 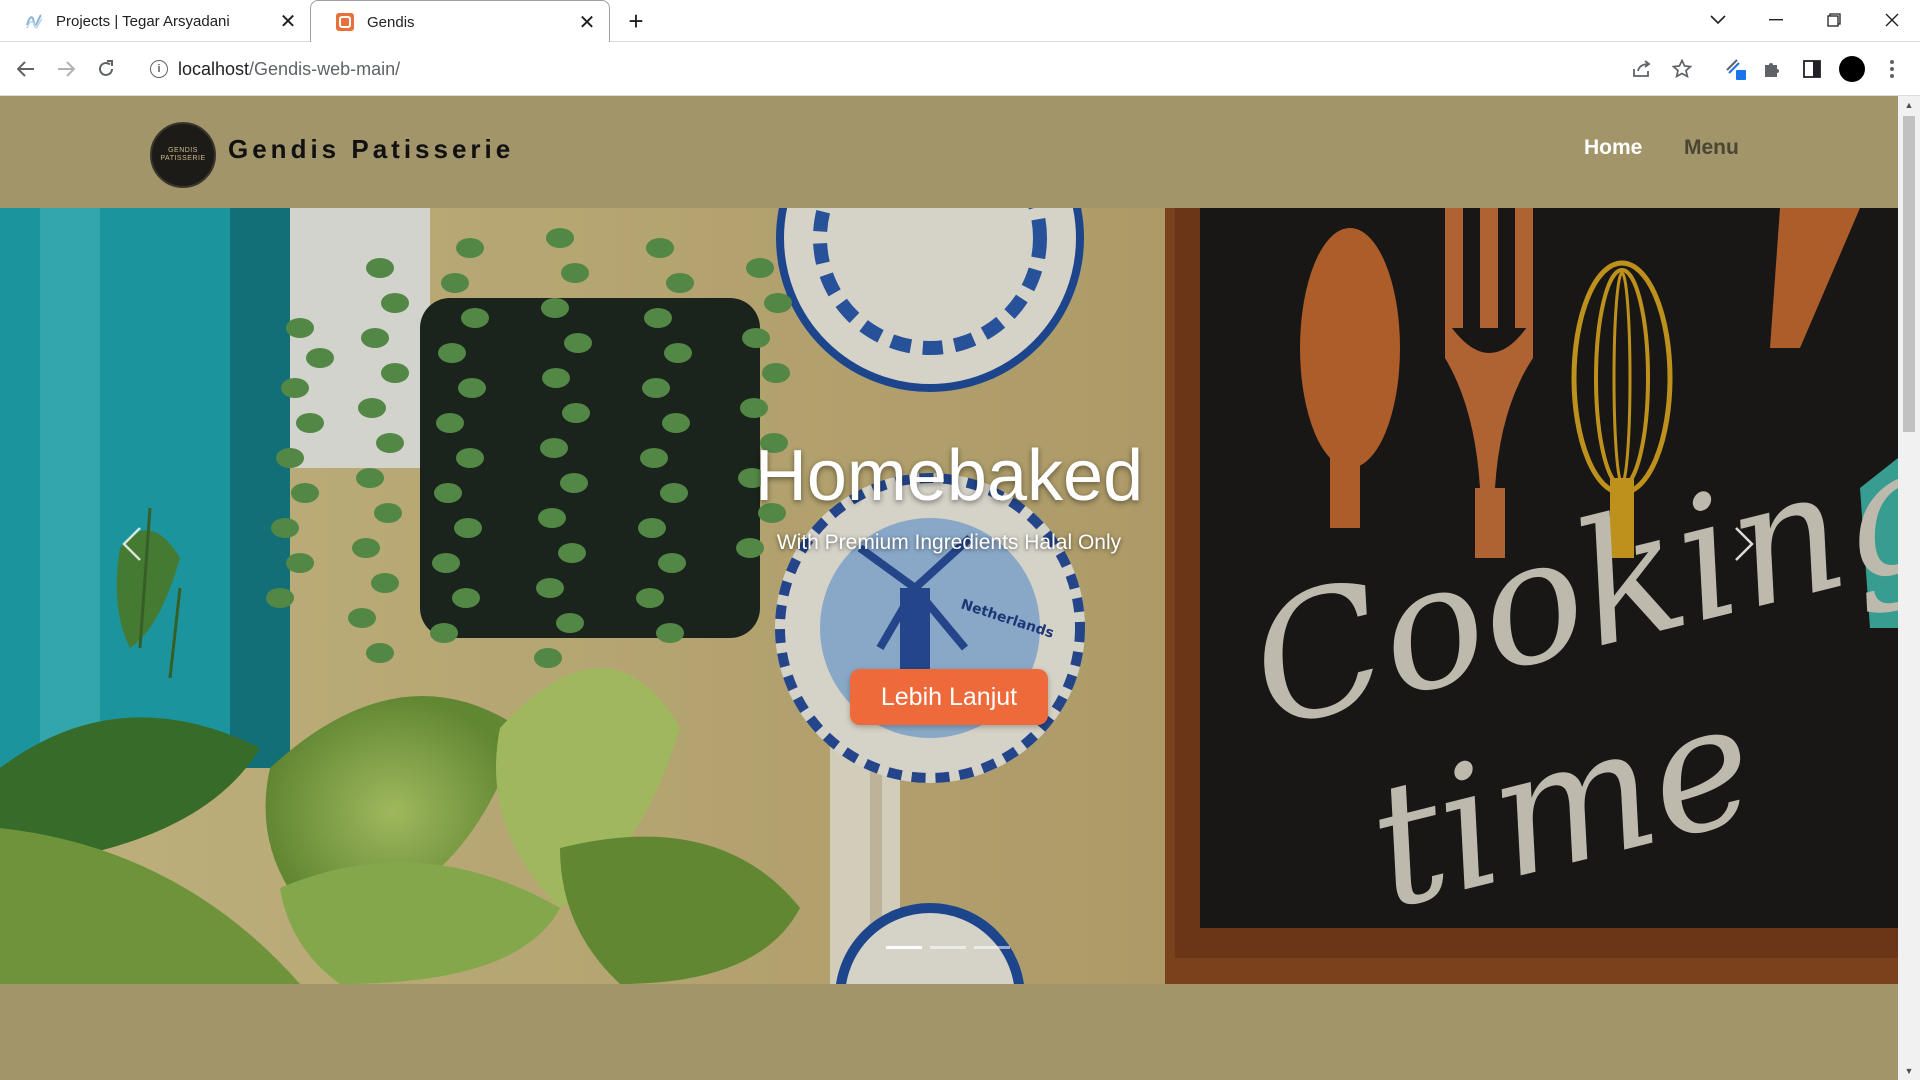 What do you see at coordinates (1756, 548) in the screenshot?
I see `carousel-next-chevron-icon` at bounding box center [1756, 548].